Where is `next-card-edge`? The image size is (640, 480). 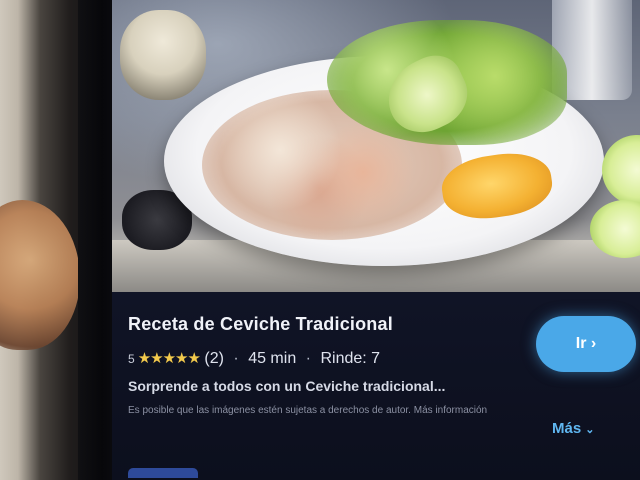
next-card-edge is located at coordinates (163, 473).